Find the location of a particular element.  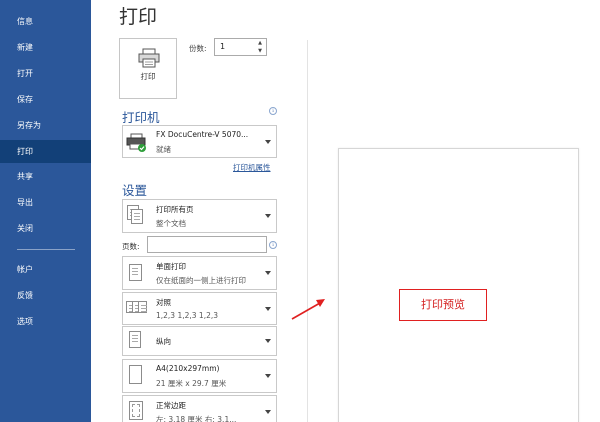

sidebar-item-save-as: 另存为 is located at coordinates (45, 126).